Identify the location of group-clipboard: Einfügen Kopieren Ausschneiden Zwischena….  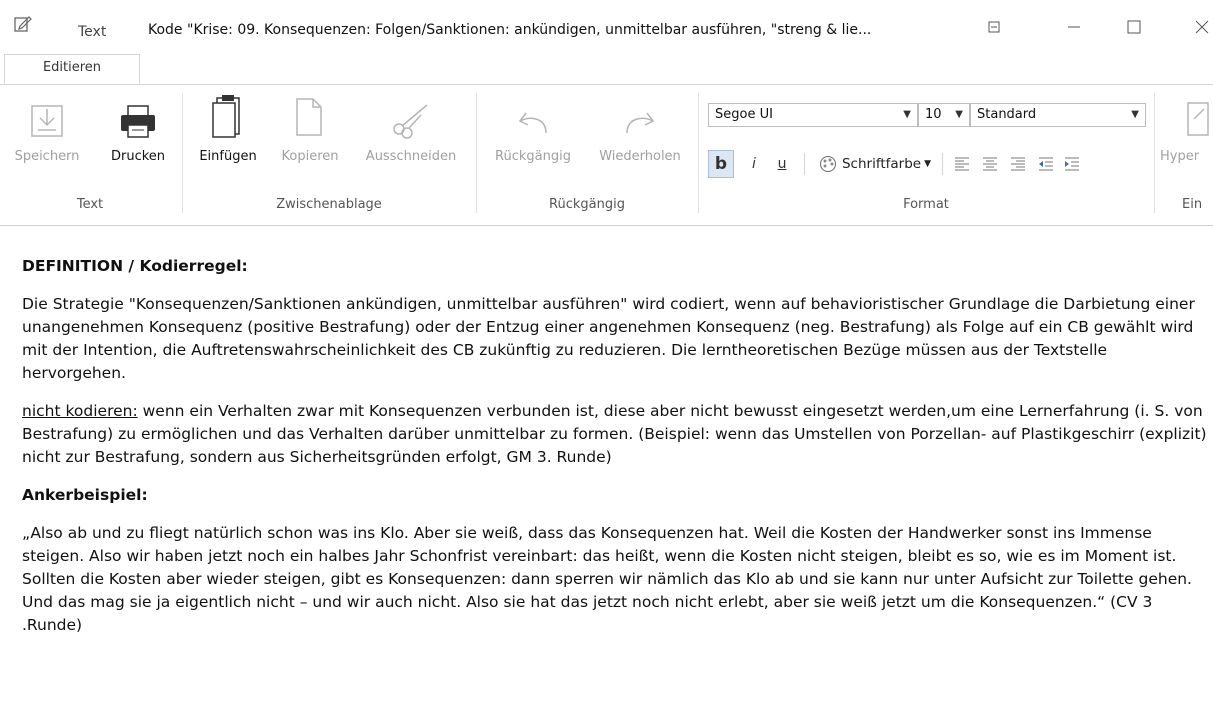
(329, 155).